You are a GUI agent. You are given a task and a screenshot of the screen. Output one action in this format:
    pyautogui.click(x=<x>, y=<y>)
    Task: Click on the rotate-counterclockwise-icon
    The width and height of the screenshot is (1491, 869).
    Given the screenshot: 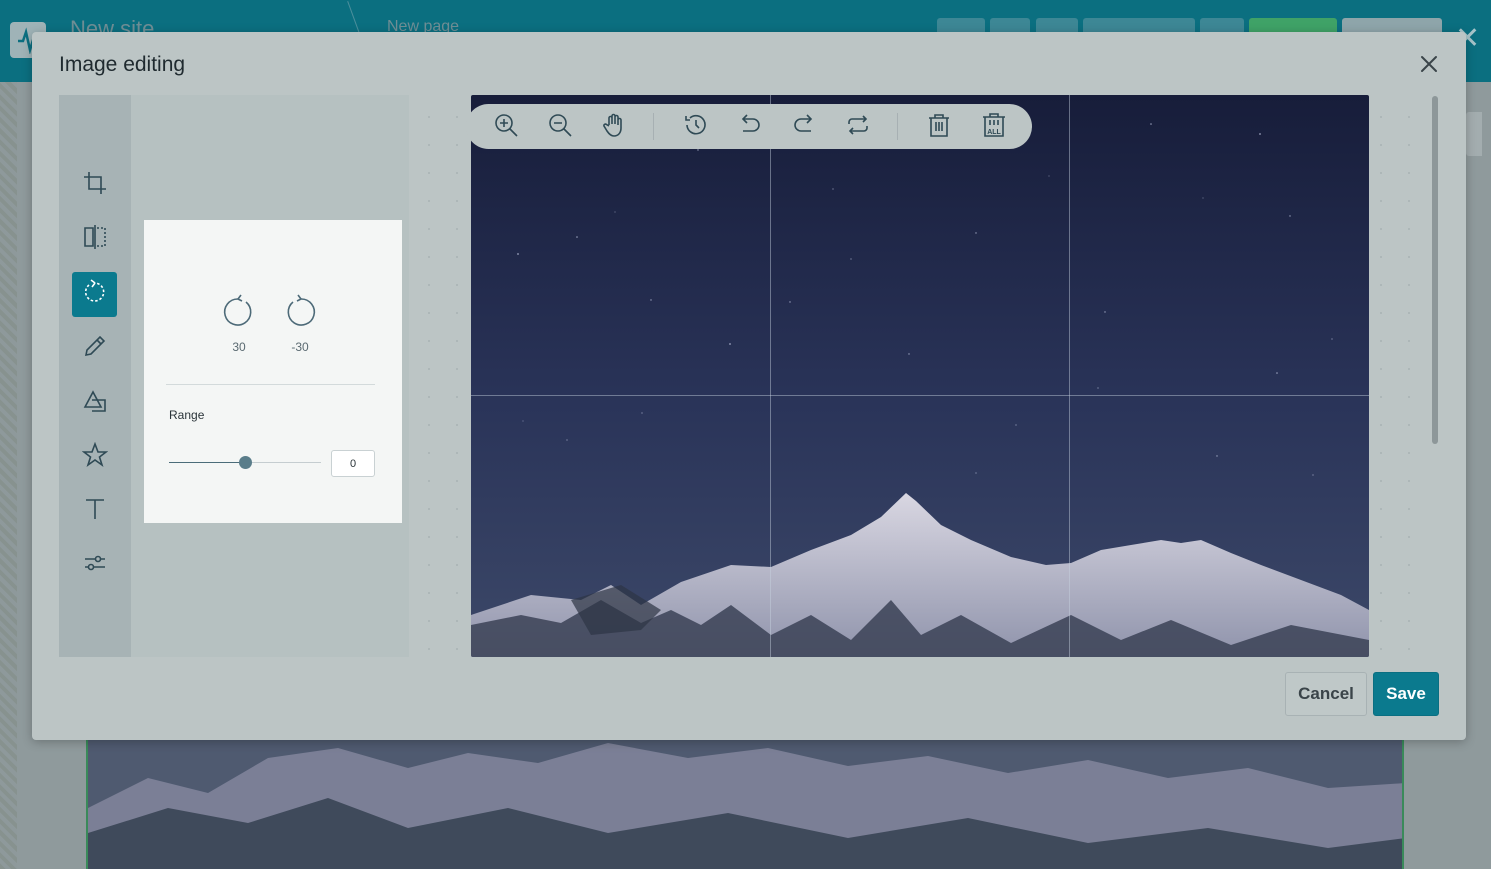 What is the action you would take?
    pyautogui.click(x=300, y=315)
    